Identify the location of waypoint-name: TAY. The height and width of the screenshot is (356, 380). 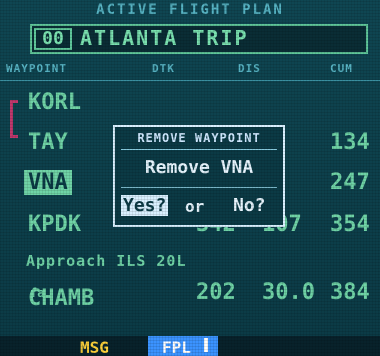
(48, 142).